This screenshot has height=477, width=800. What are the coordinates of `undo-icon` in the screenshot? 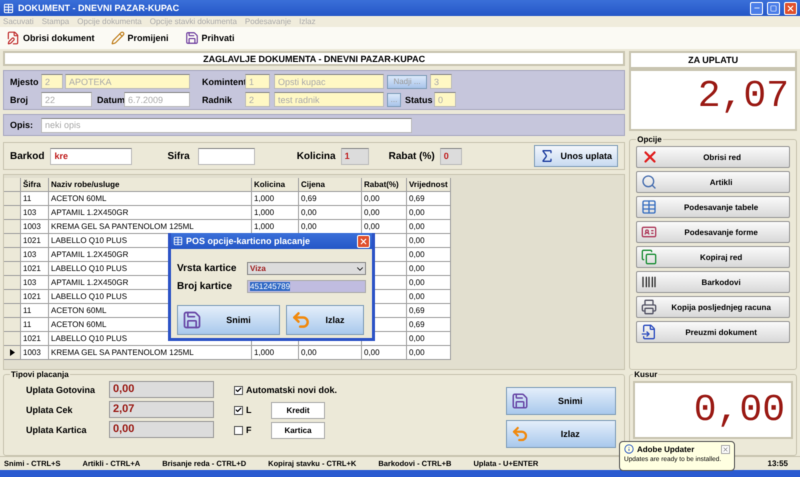 It's located at (520, 434).